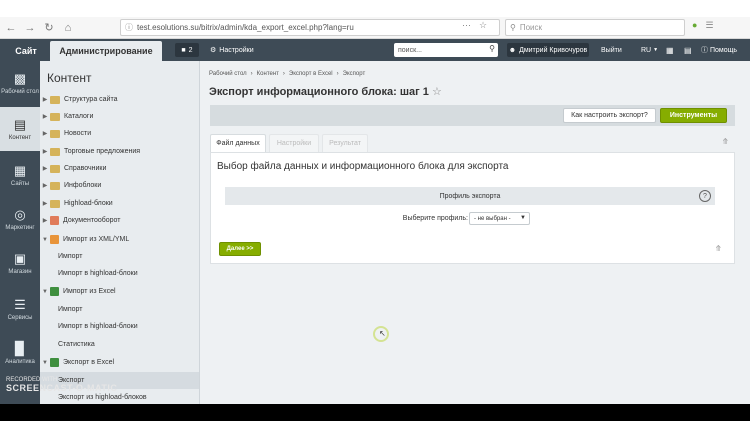 Image resolution: width=750 pixels, height=421 pixels. What do you see at coordinates (102, 151) in the screenshot?
I see `tree-label: Торговые предложения` at bounding box center [102, 151].